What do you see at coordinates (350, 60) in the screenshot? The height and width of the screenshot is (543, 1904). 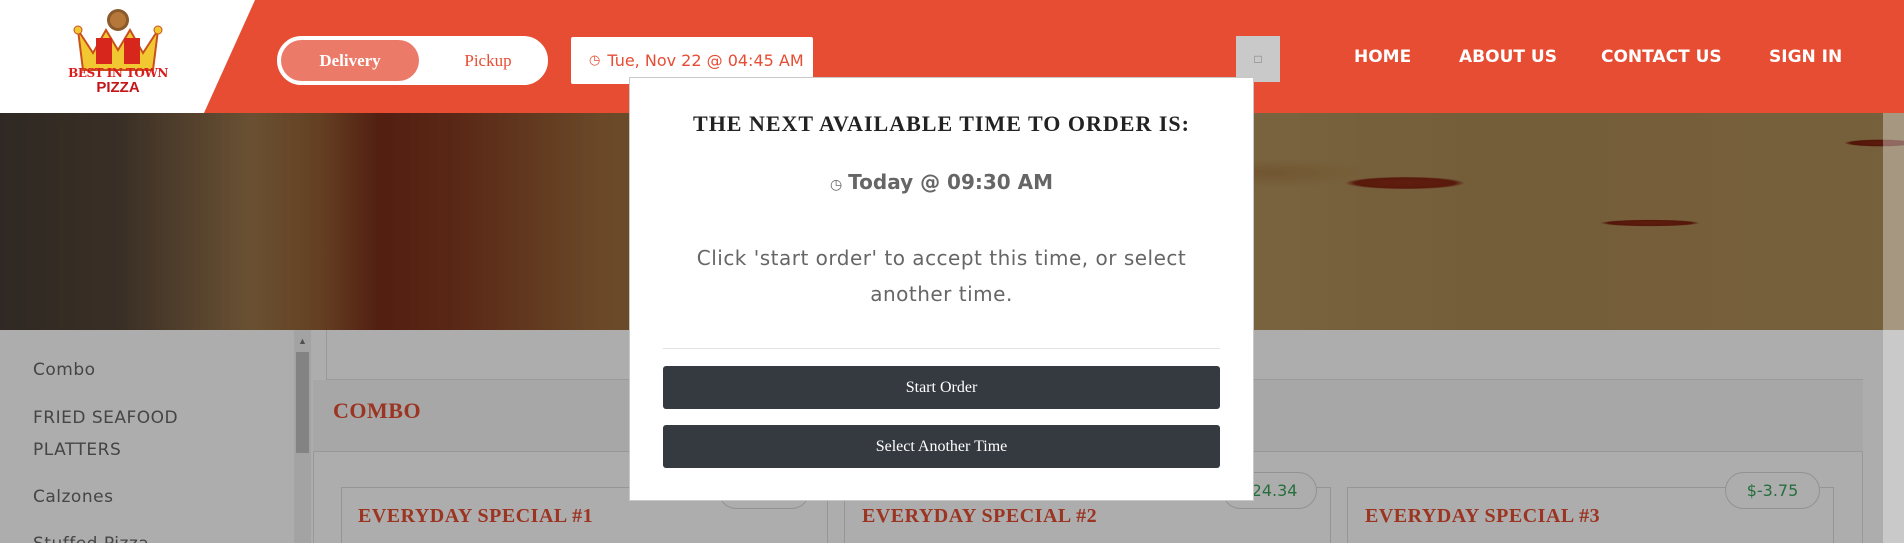 I see `delivery-option: Delivery` at bounding box center [350, 60].